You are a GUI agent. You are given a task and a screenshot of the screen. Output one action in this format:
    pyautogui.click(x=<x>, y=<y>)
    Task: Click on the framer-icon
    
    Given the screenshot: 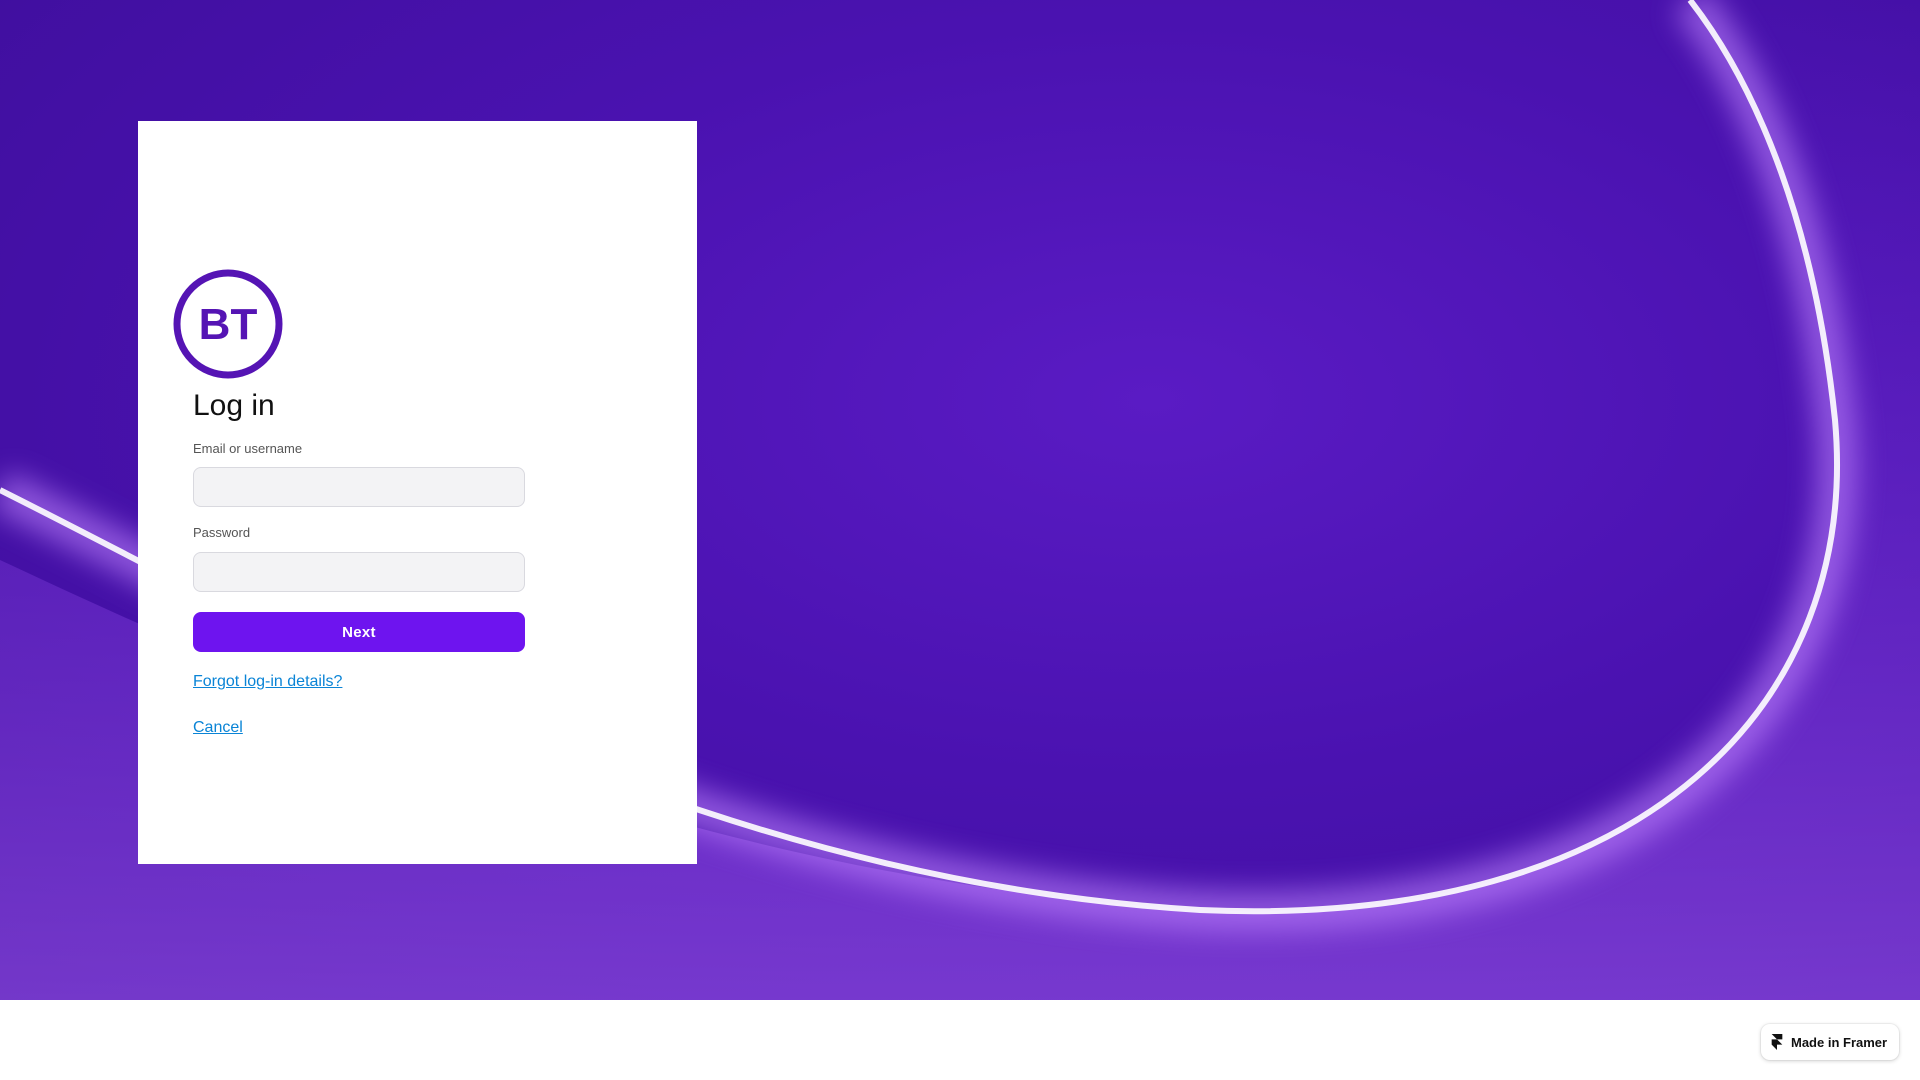 What is the action you would take?
    pyautogui.click(x=1777, y=1042)
    